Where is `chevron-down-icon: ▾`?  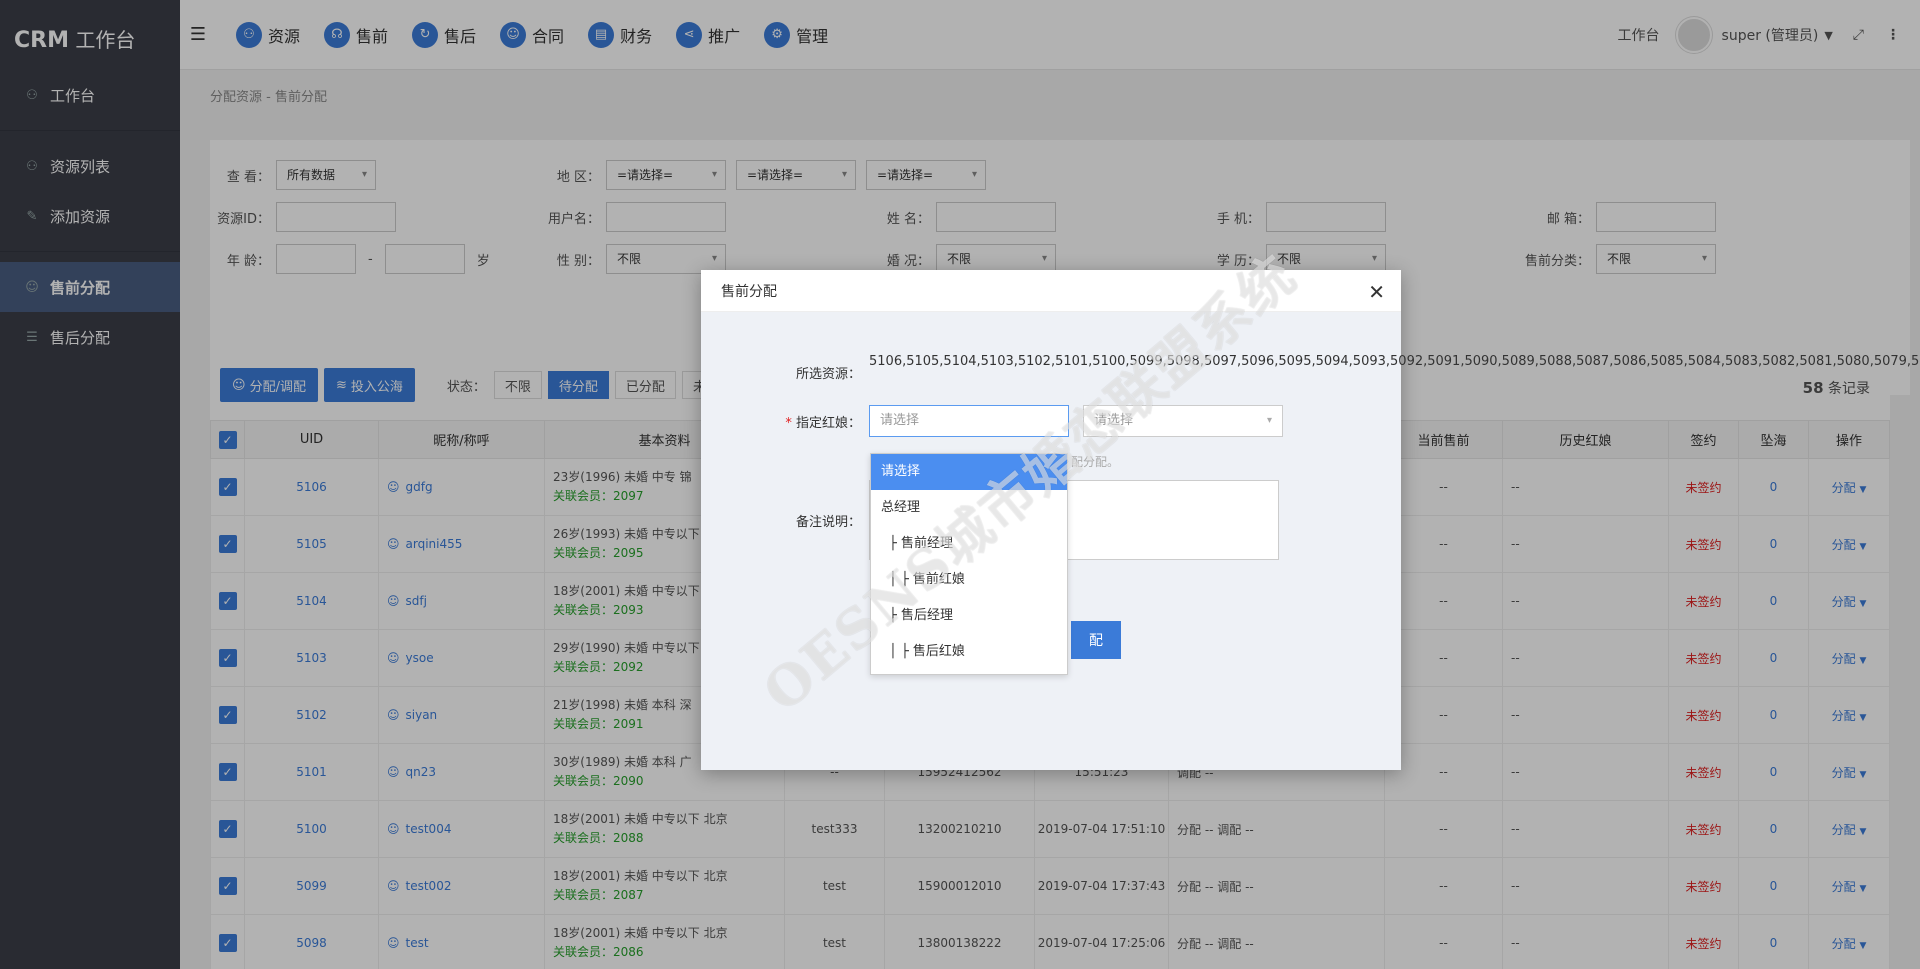 chevron-down-icon: ▾ is located at coordinates (1269, 420).